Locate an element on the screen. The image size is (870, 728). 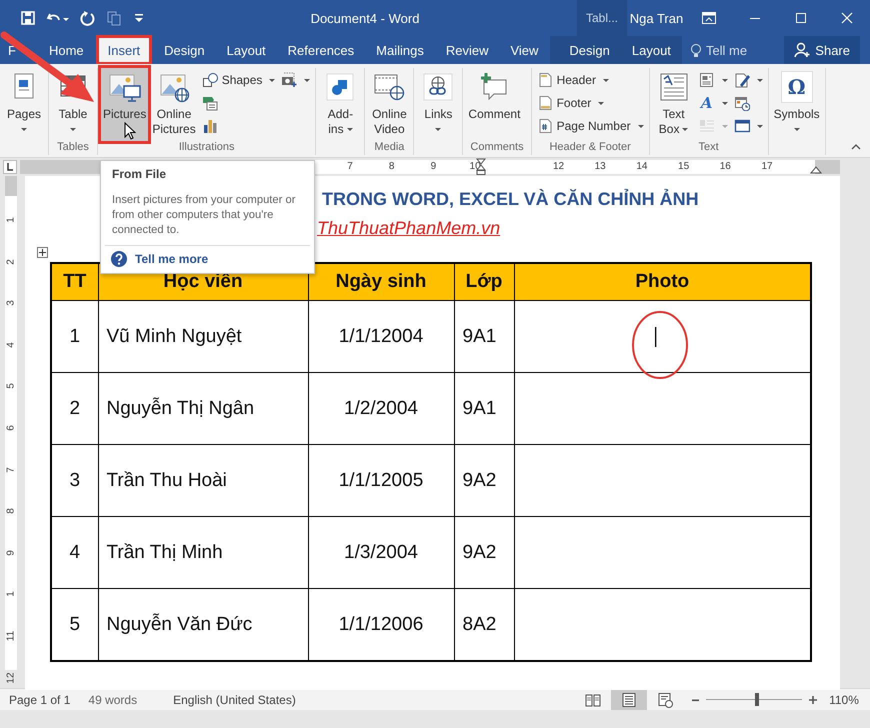
ribbon-button: Online Video is located at coordinates (389, 104).